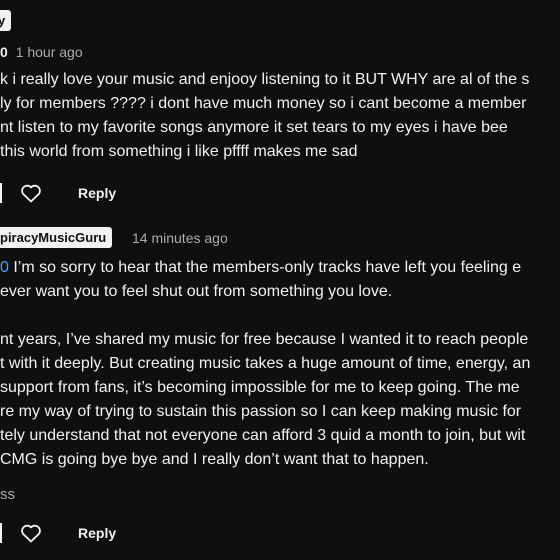  I want to click on author-chip: y, so click(6, 20).